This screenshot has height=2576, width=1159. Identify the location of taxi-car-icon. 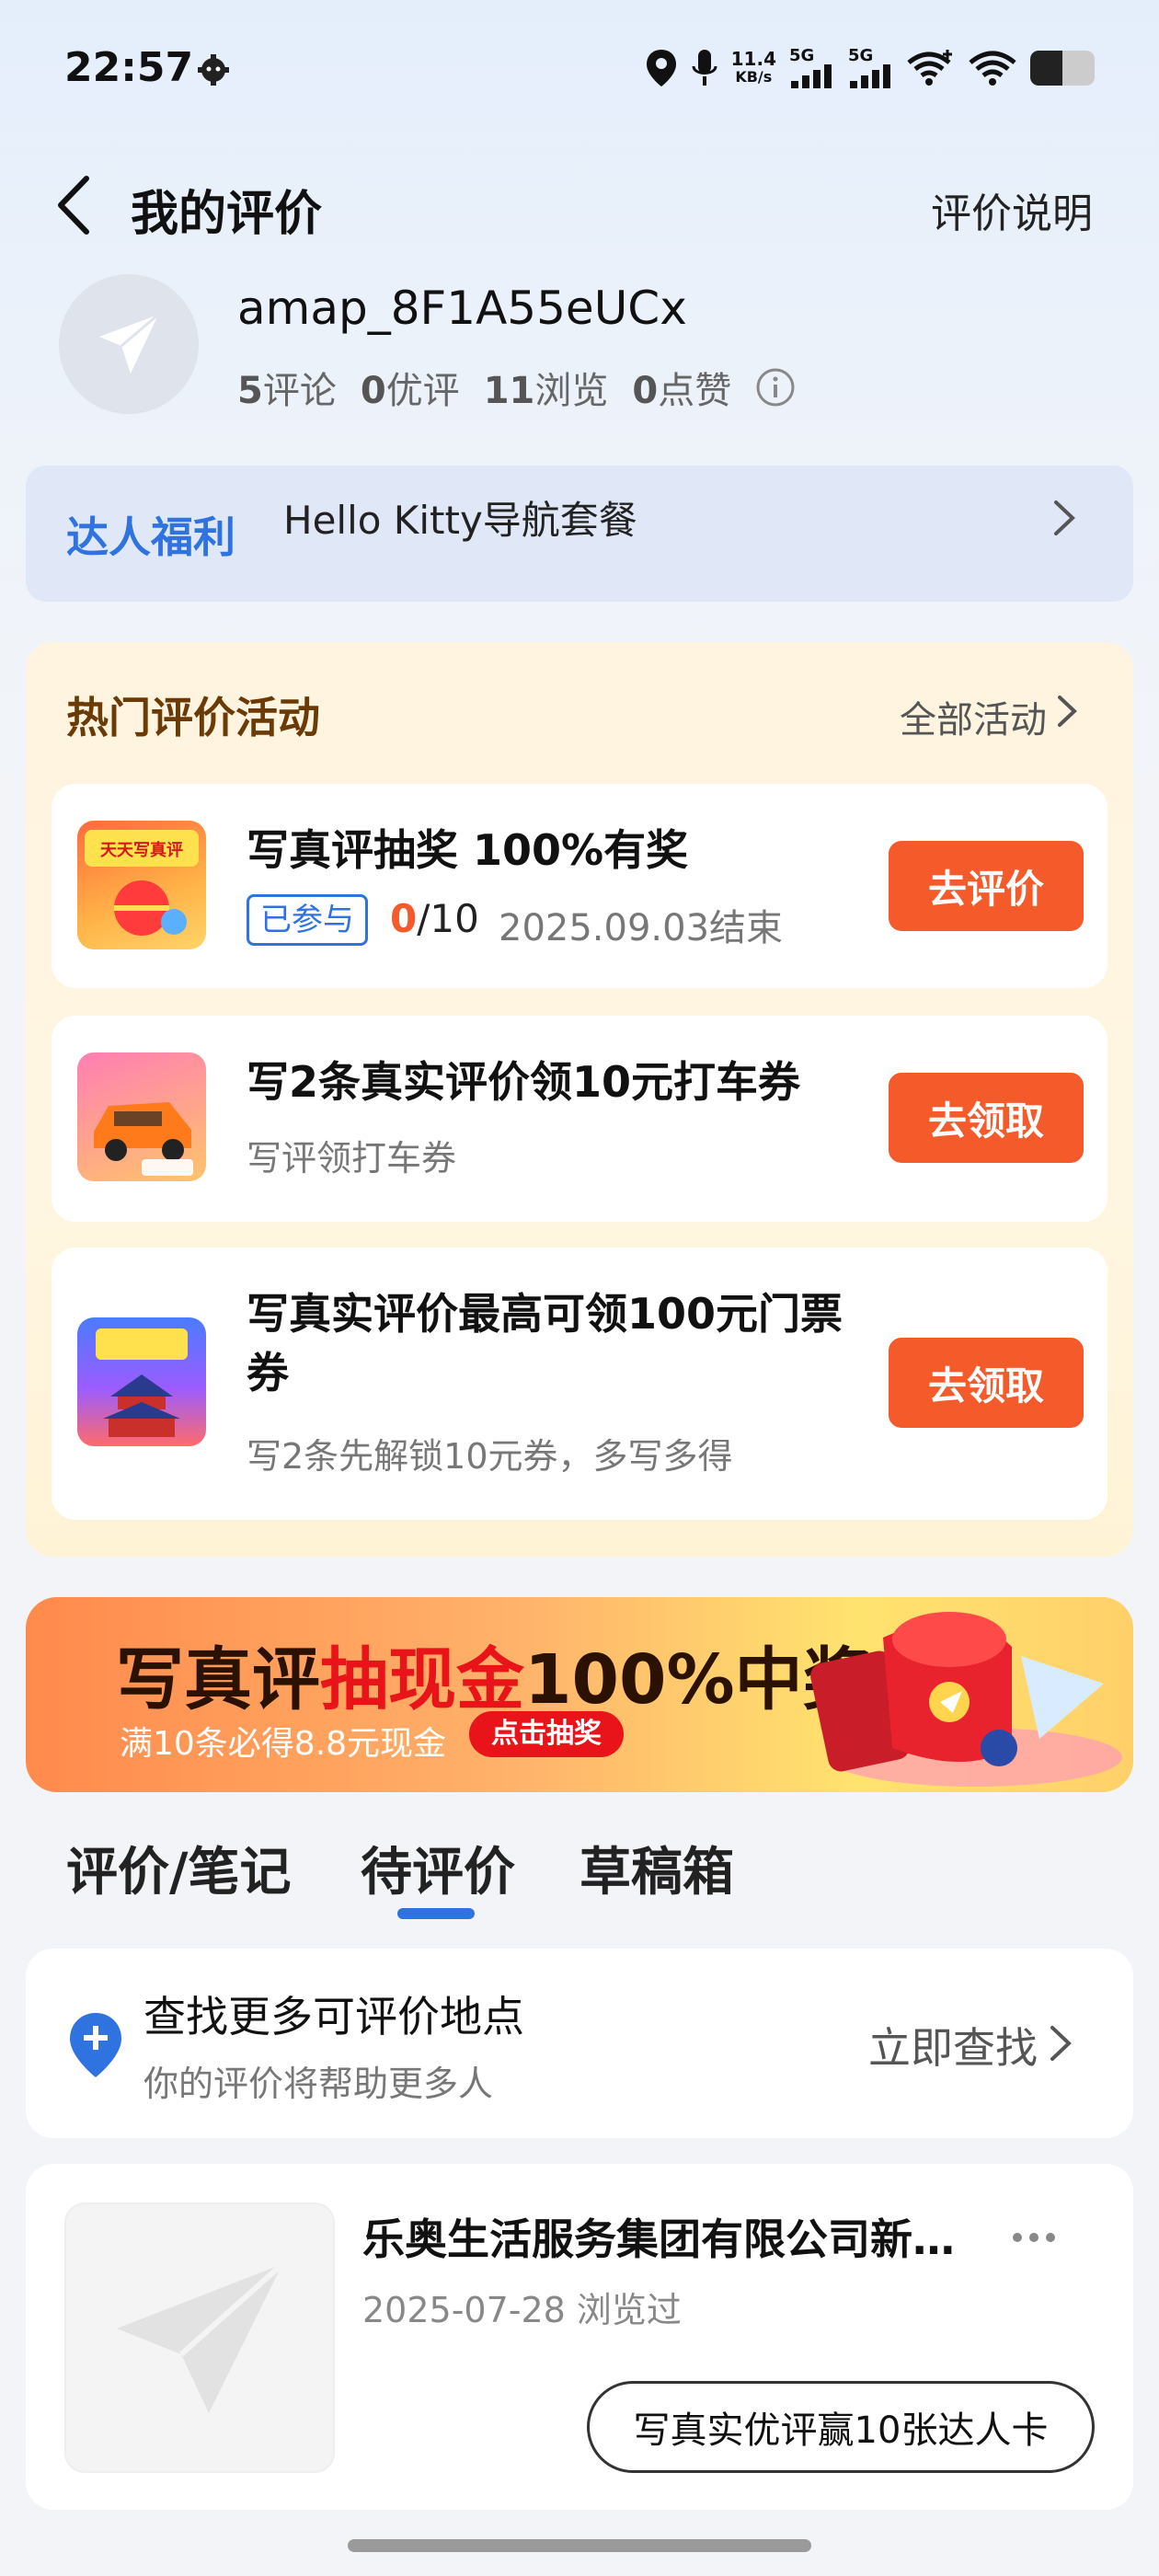
(143, 1139).